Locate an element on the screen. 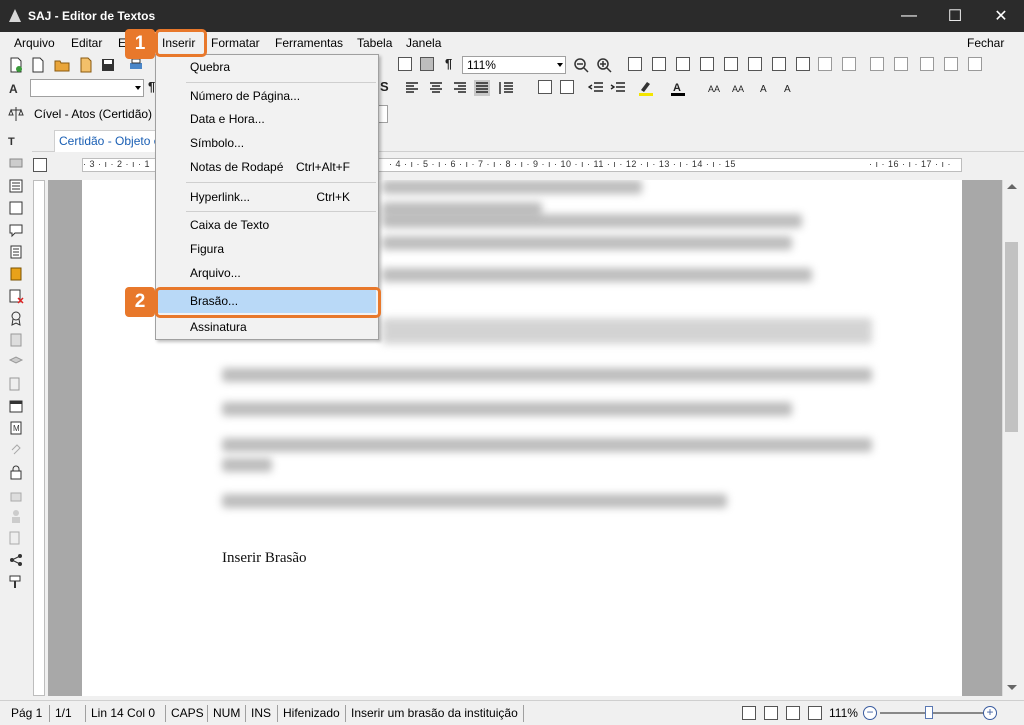 The image size is (1024, 725). view-outline-icon is located at coordinates (815, 713).